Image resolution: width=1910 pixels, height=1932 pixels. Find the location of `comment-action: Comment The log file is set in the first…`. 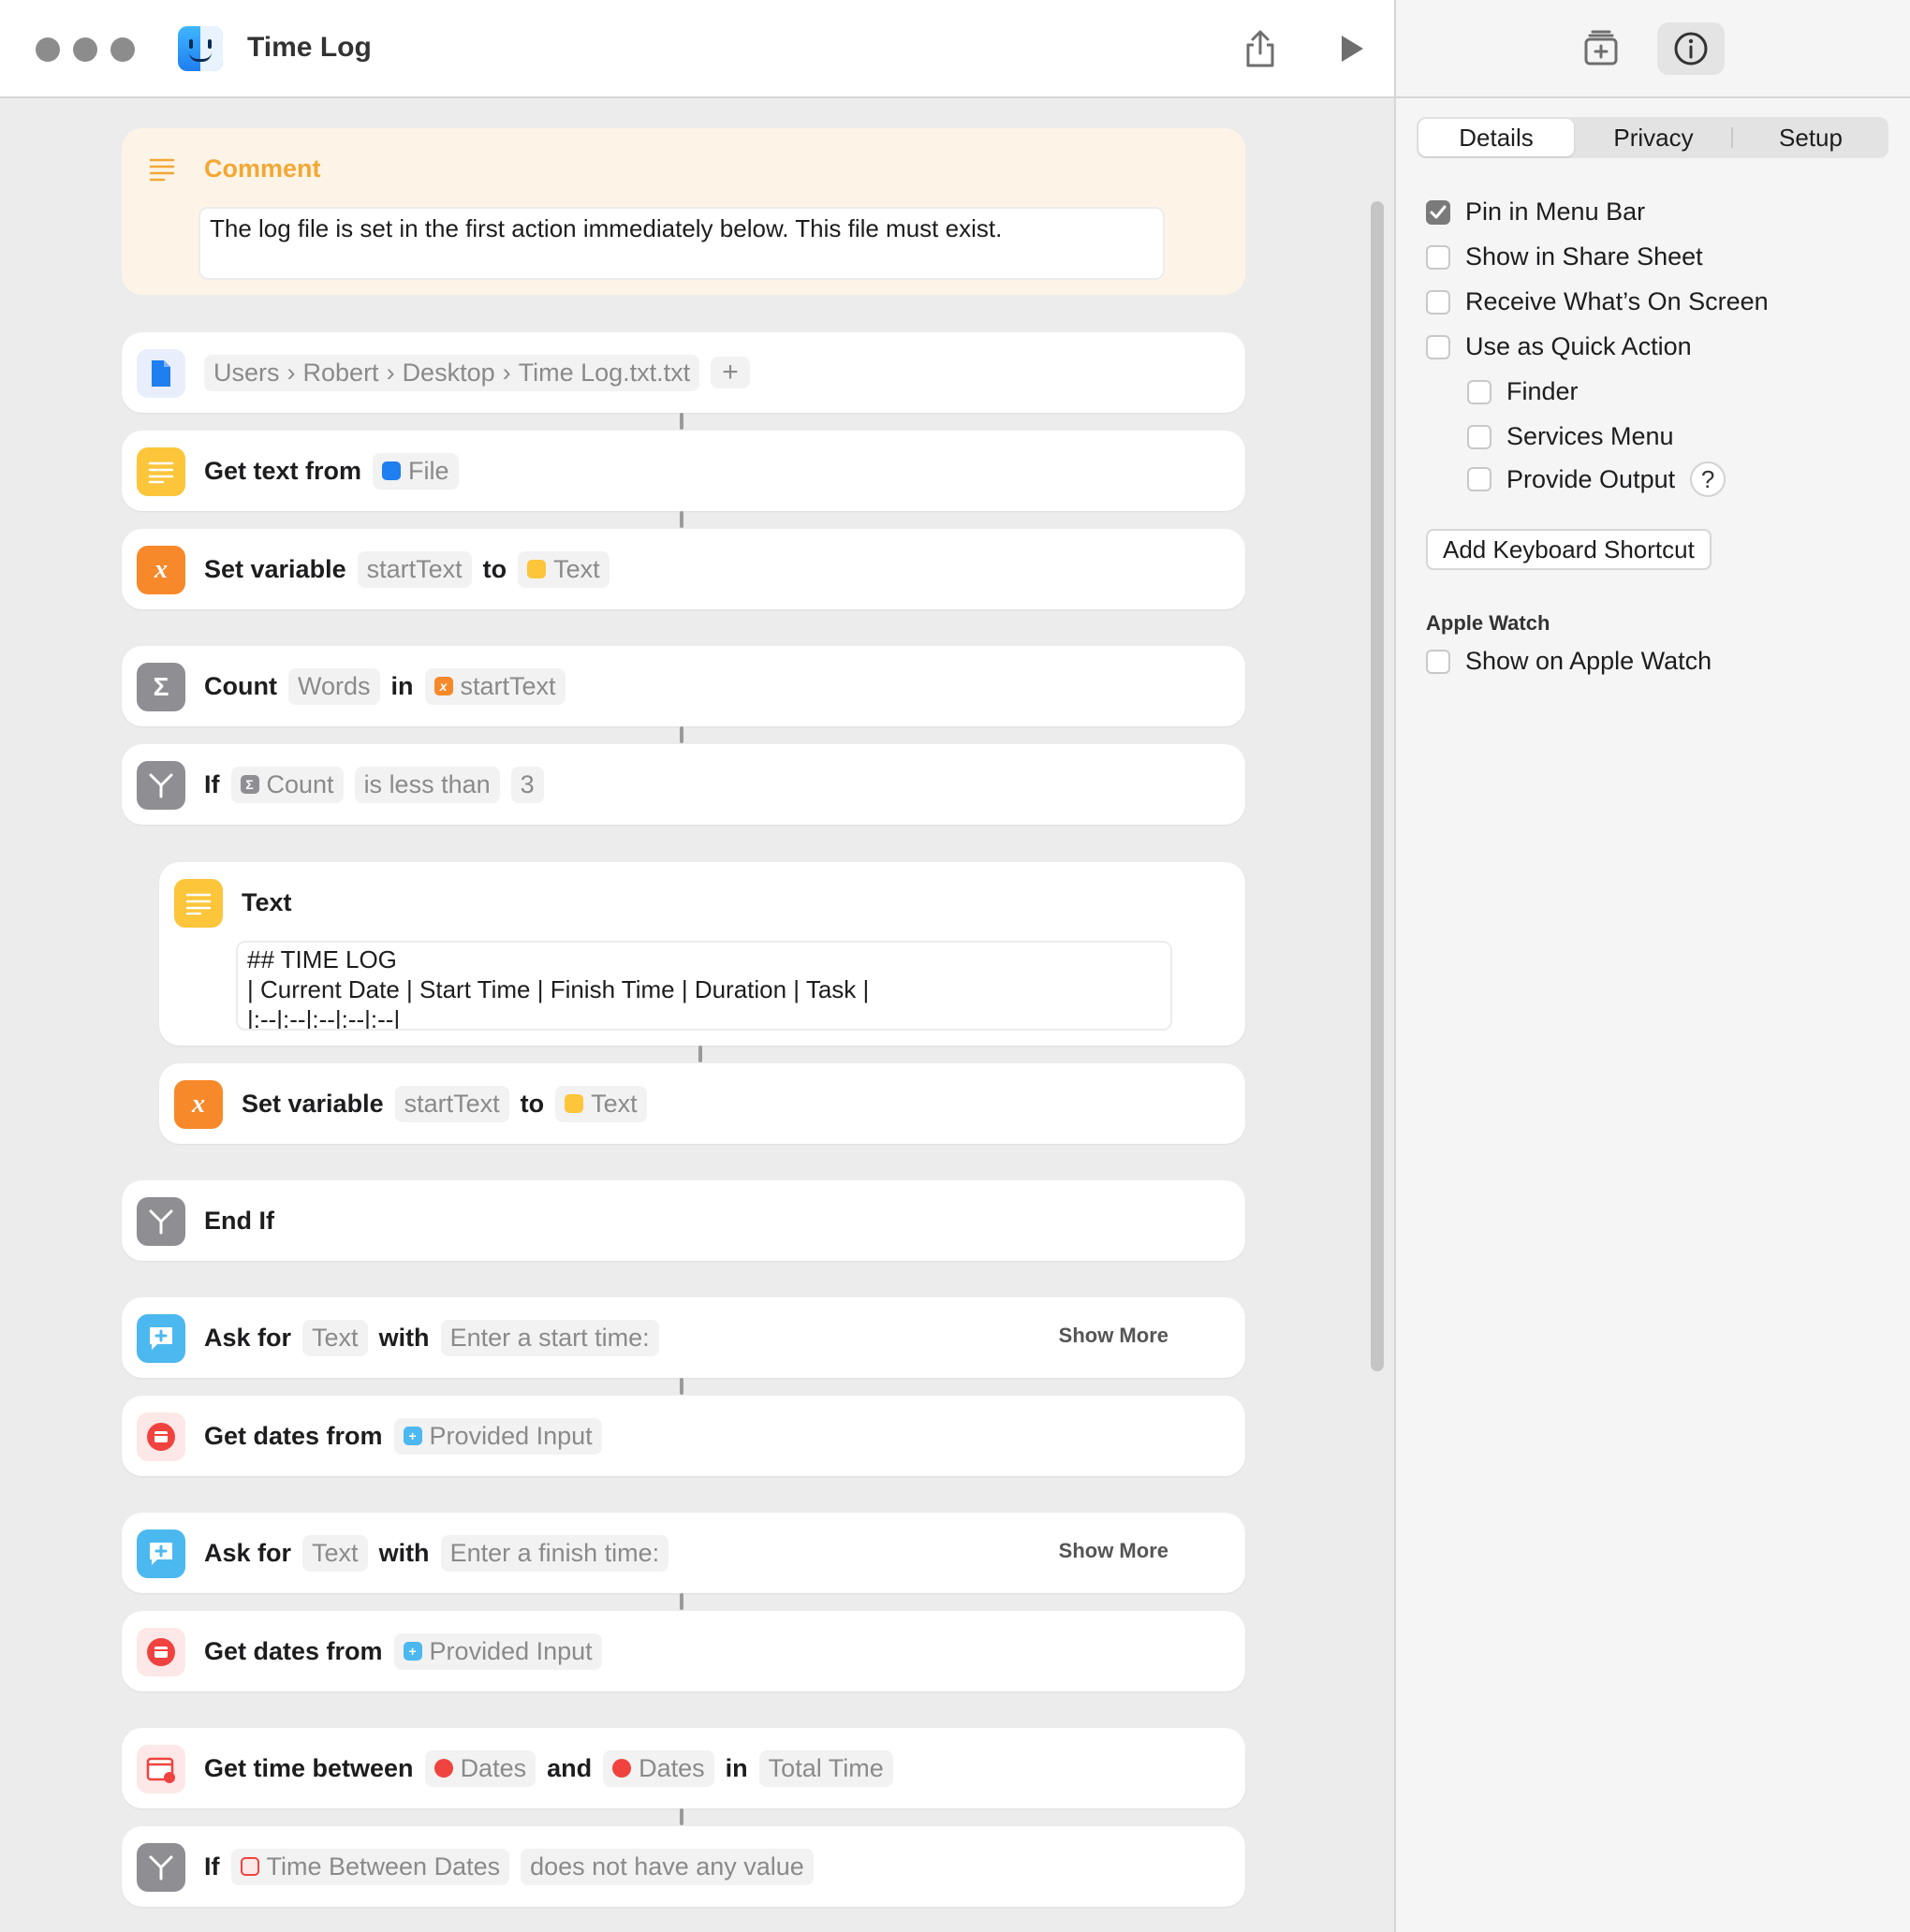

comment-action: Comment The log file is set in the first… is located at coordinates (683, 211).